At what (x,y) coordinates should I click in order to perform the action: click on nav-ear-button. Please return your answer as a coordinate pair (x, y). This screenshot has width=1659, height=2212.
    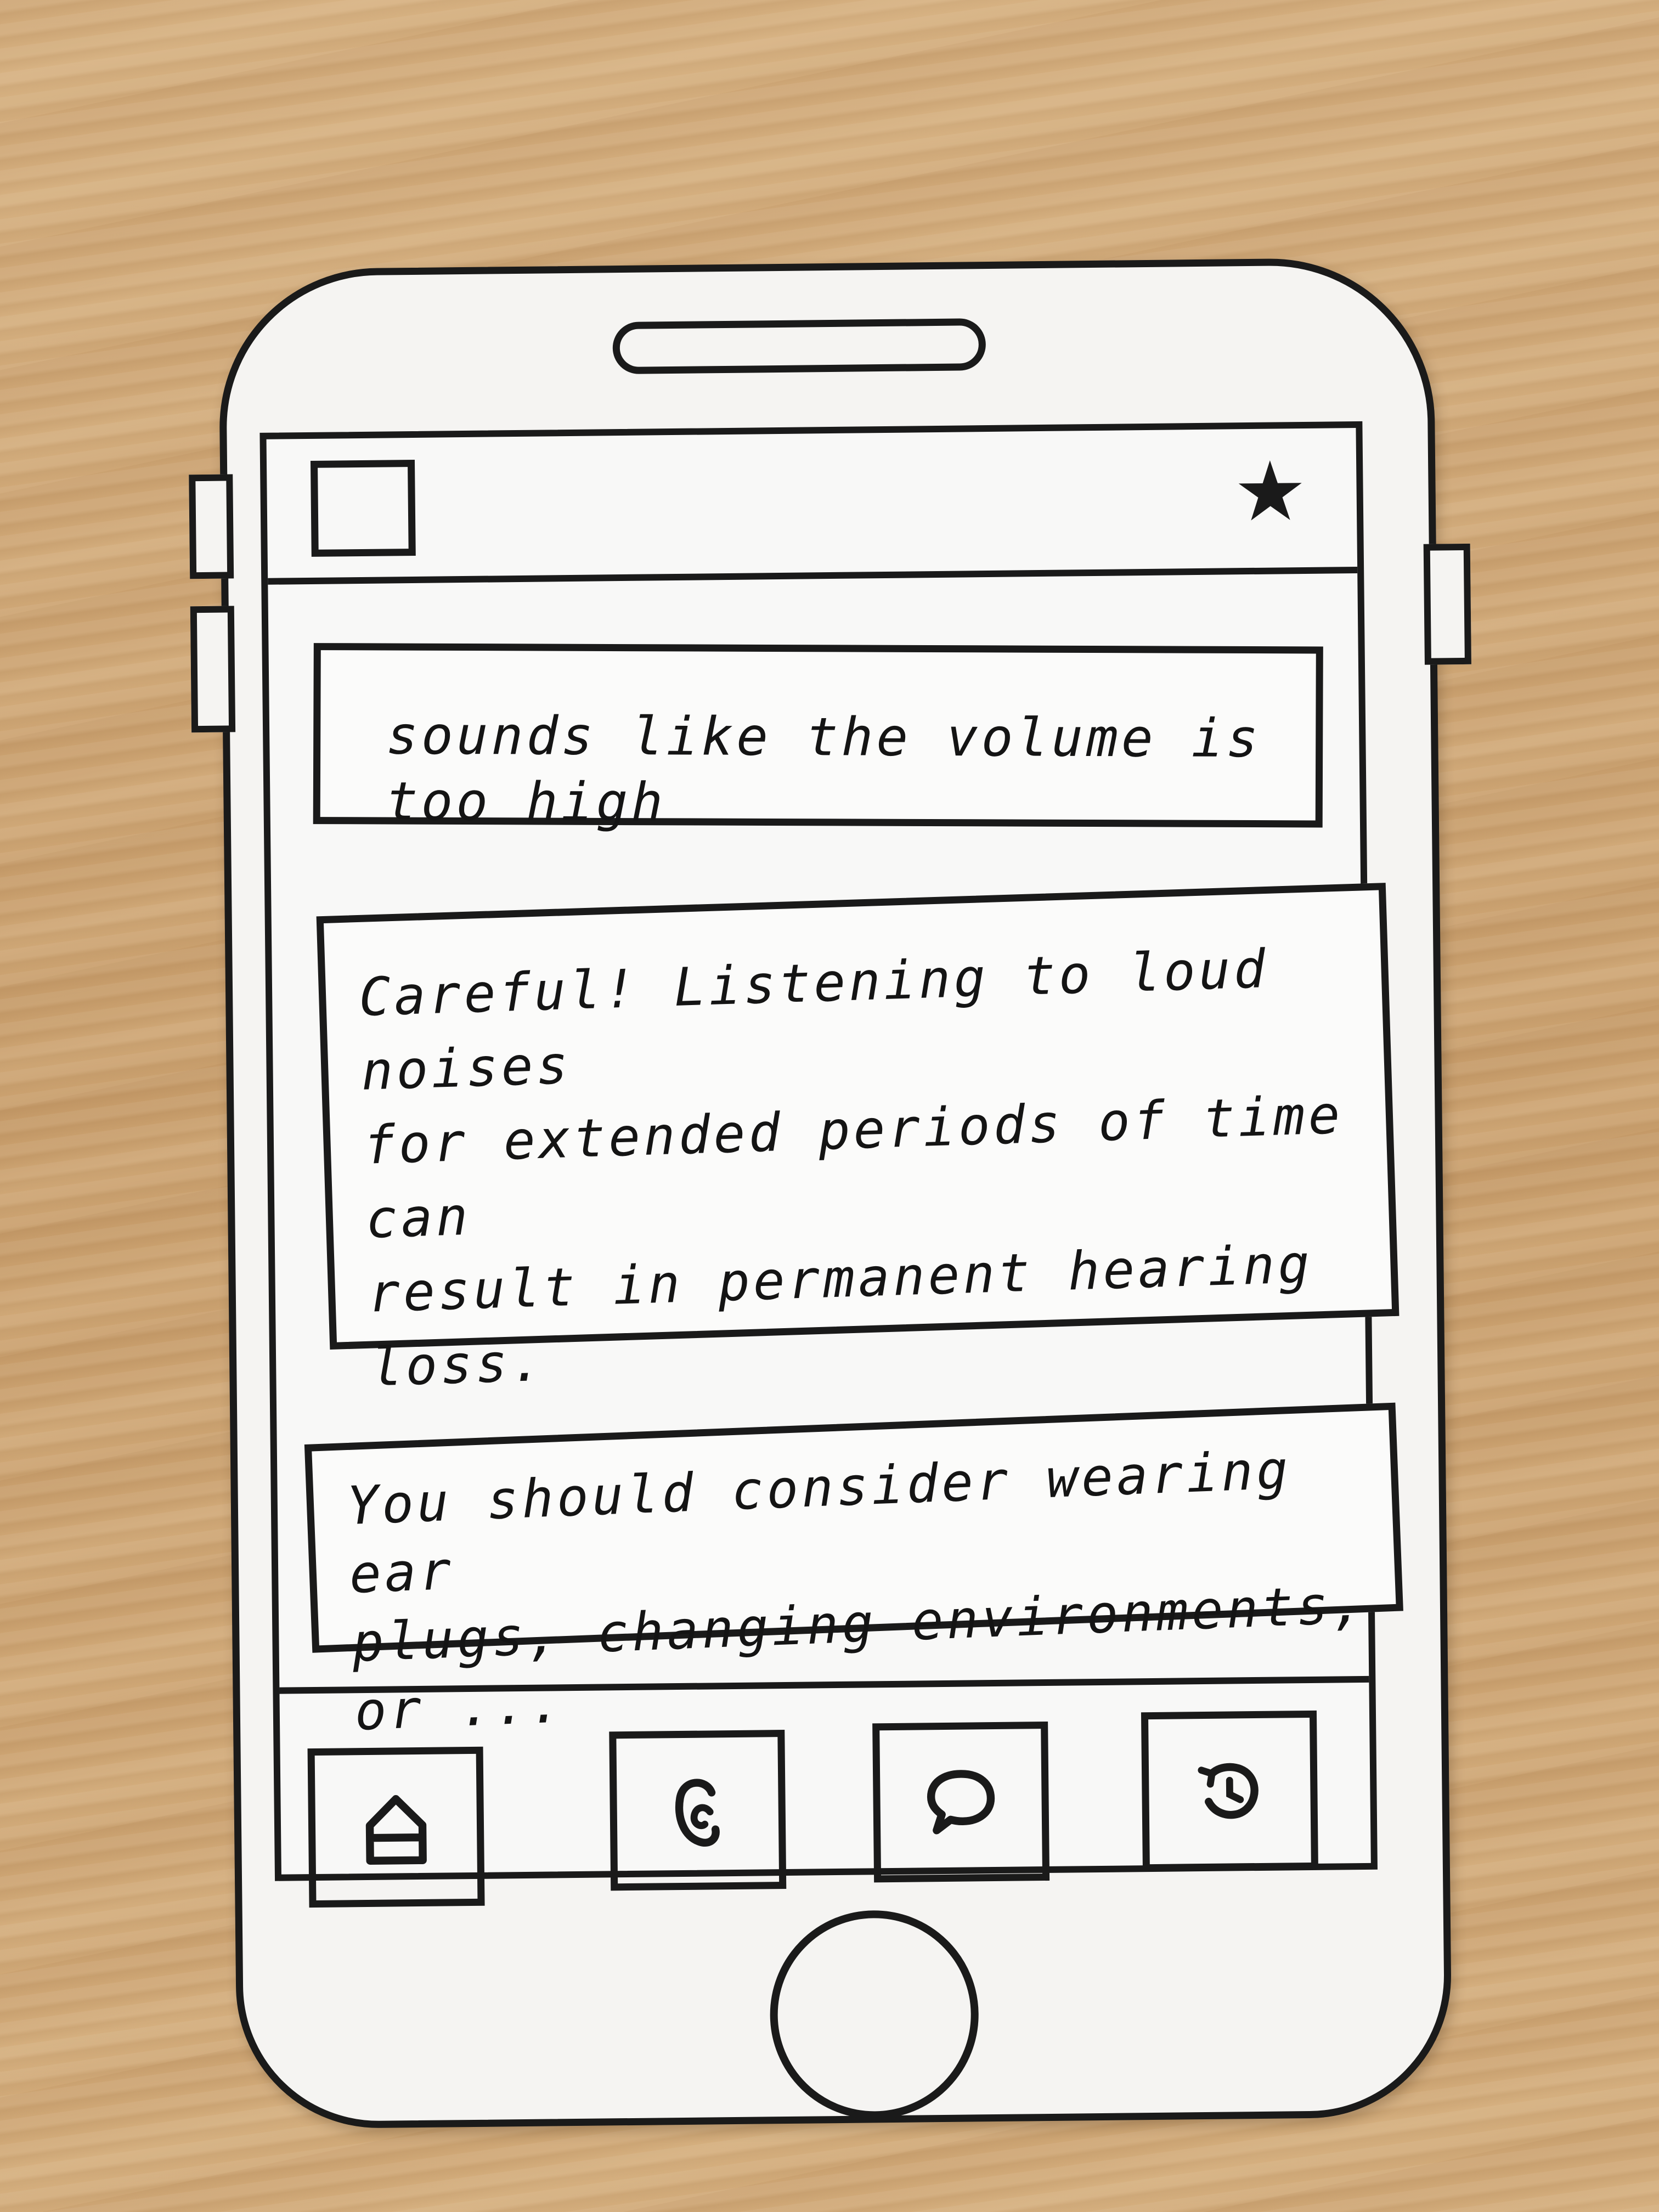
    Looking at the image, I should click on (698, 1810).